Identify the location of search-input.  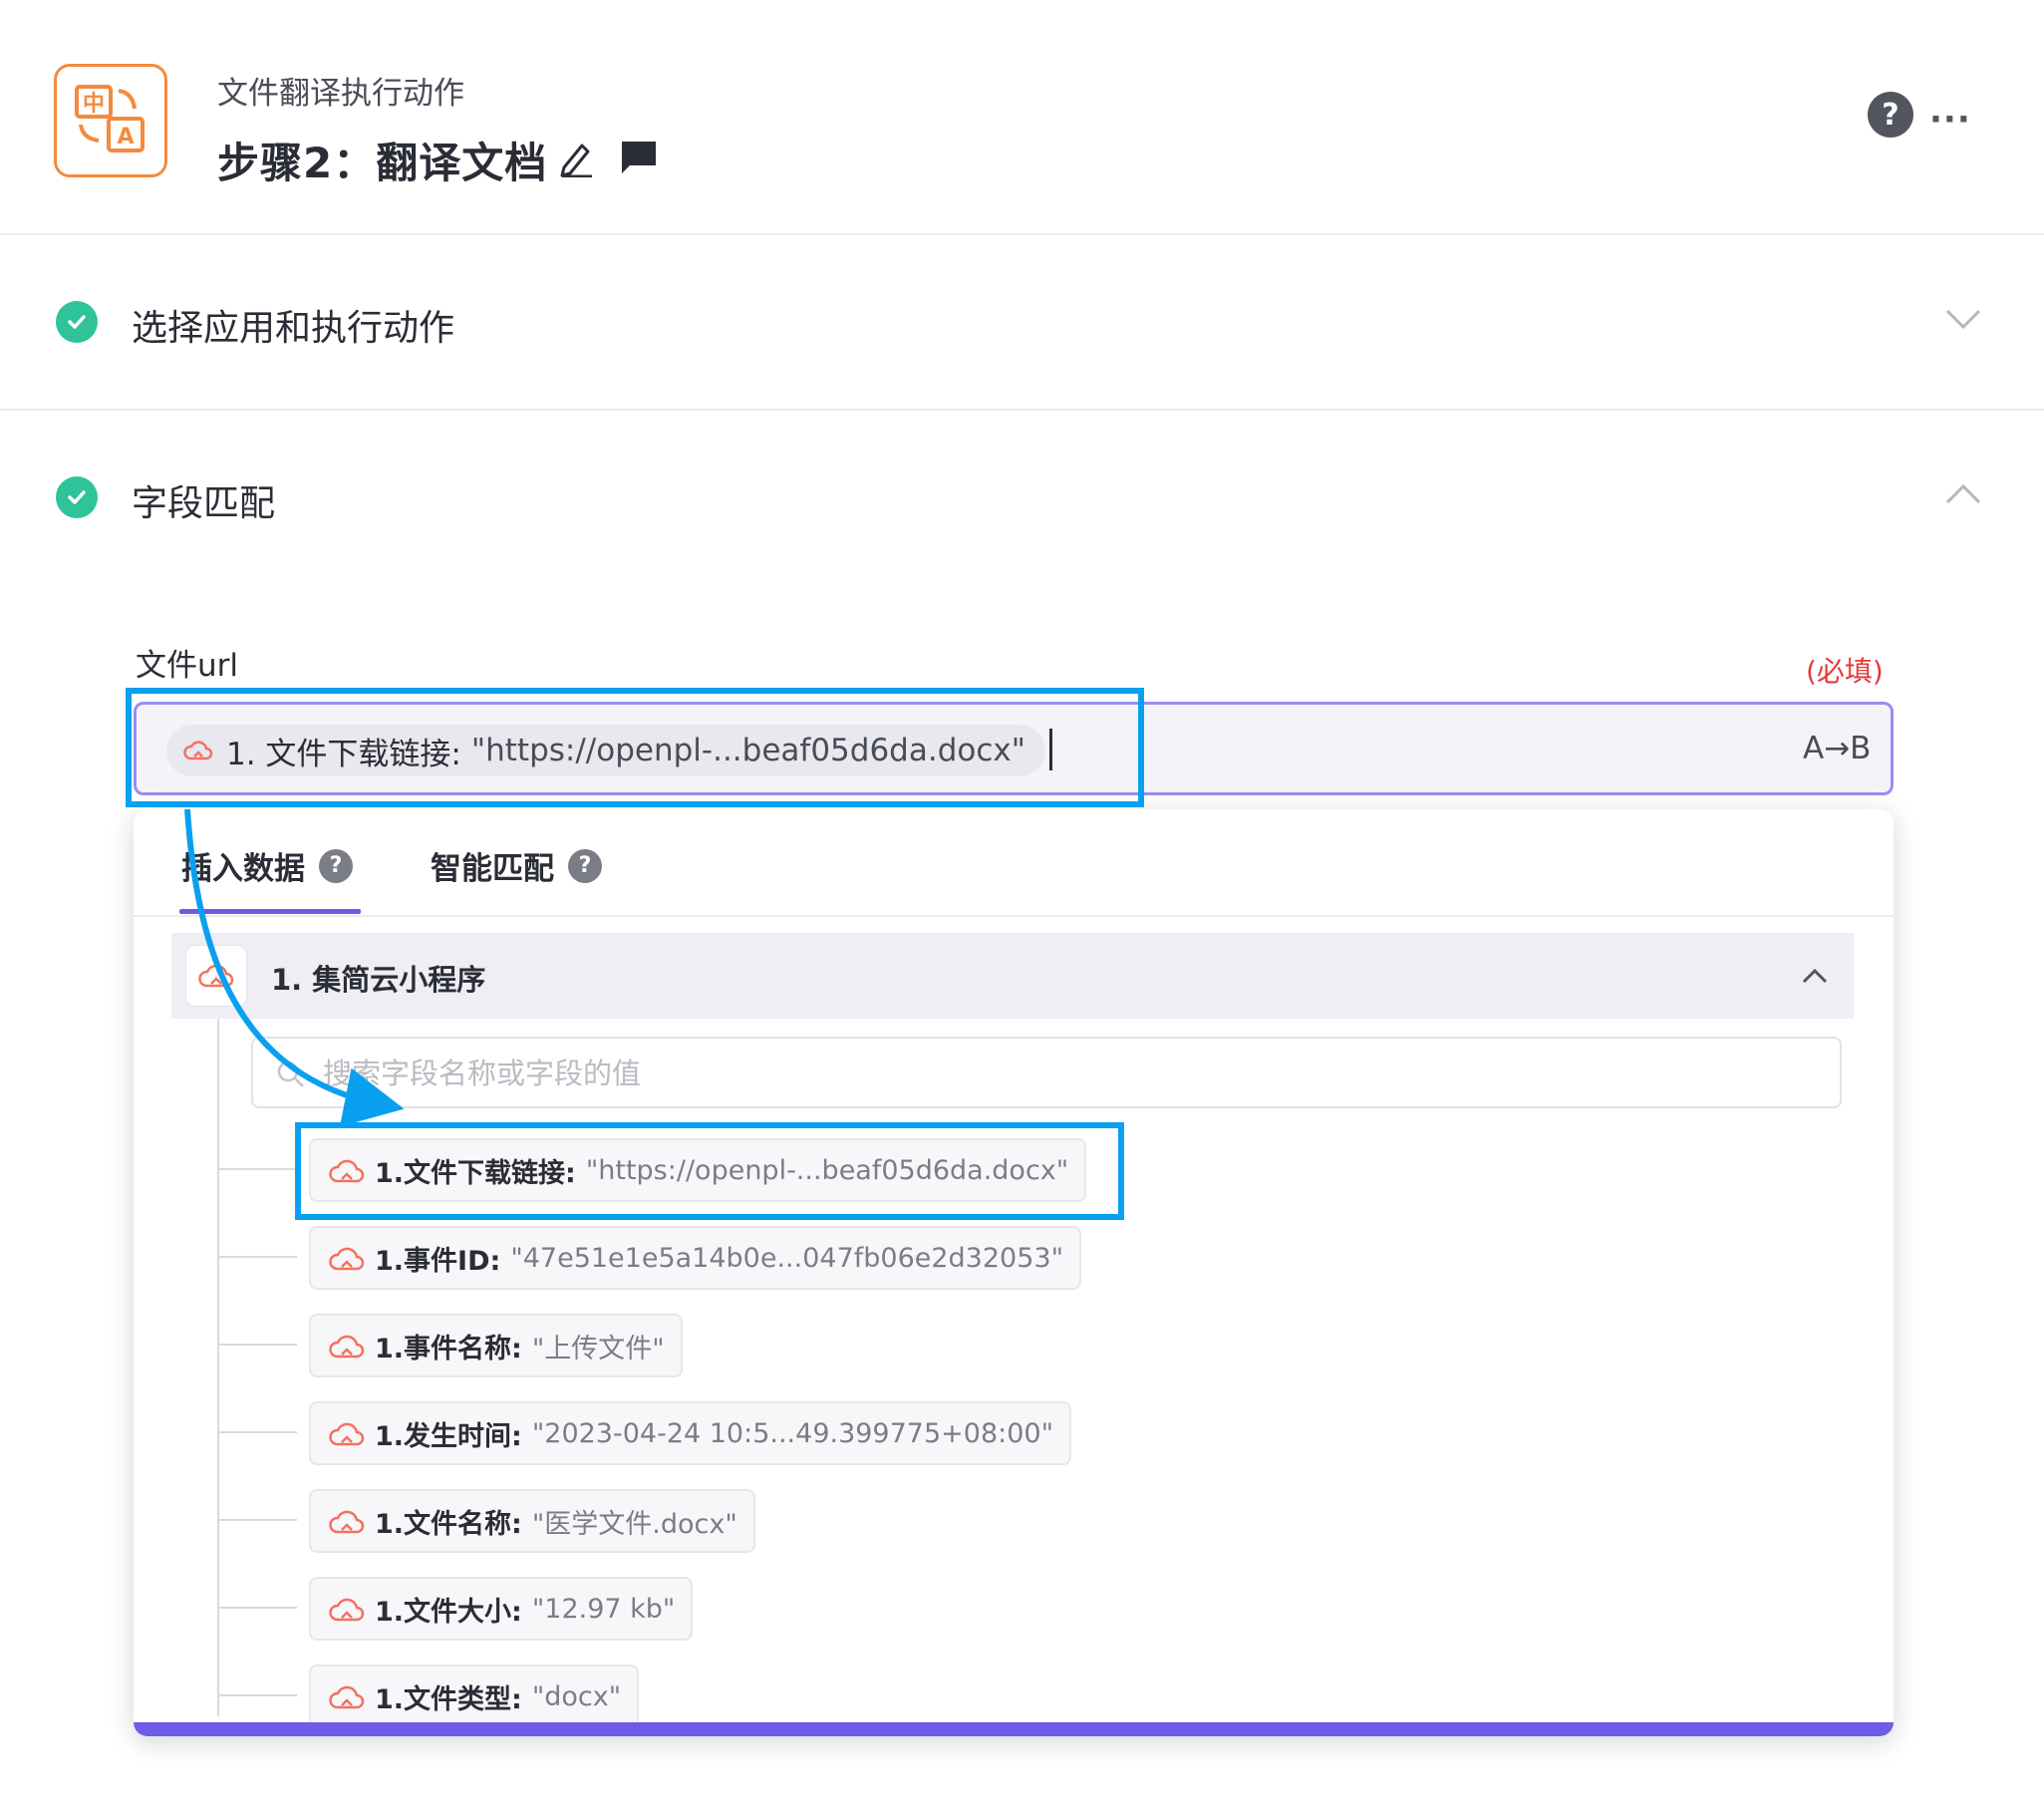
(1070, 1073).